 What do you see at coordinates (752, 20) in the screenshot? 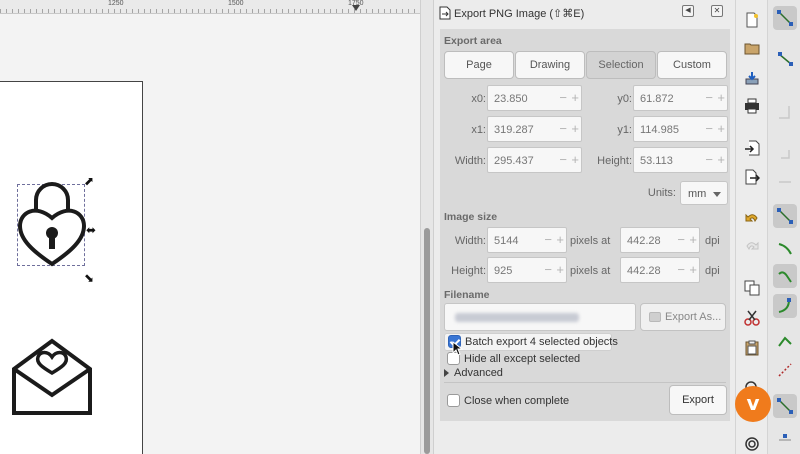
I see `new-document-icon` at bounding box center [752, 20].